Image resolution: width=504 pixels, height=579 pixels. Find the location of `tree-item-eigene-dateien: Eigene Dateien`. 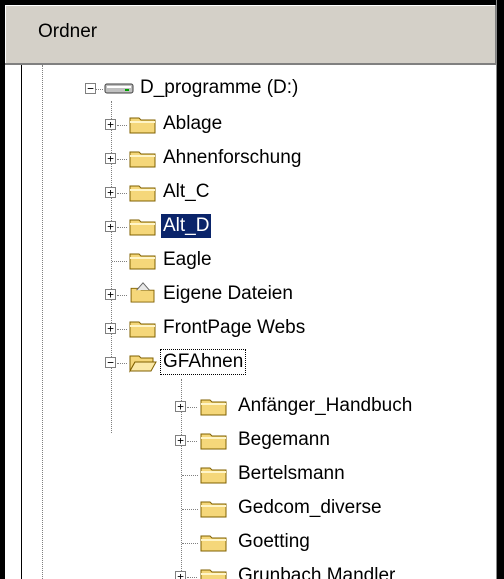

tree-item-eigene-dateien: Eigene Dateien is located at coordinates (228, 294).